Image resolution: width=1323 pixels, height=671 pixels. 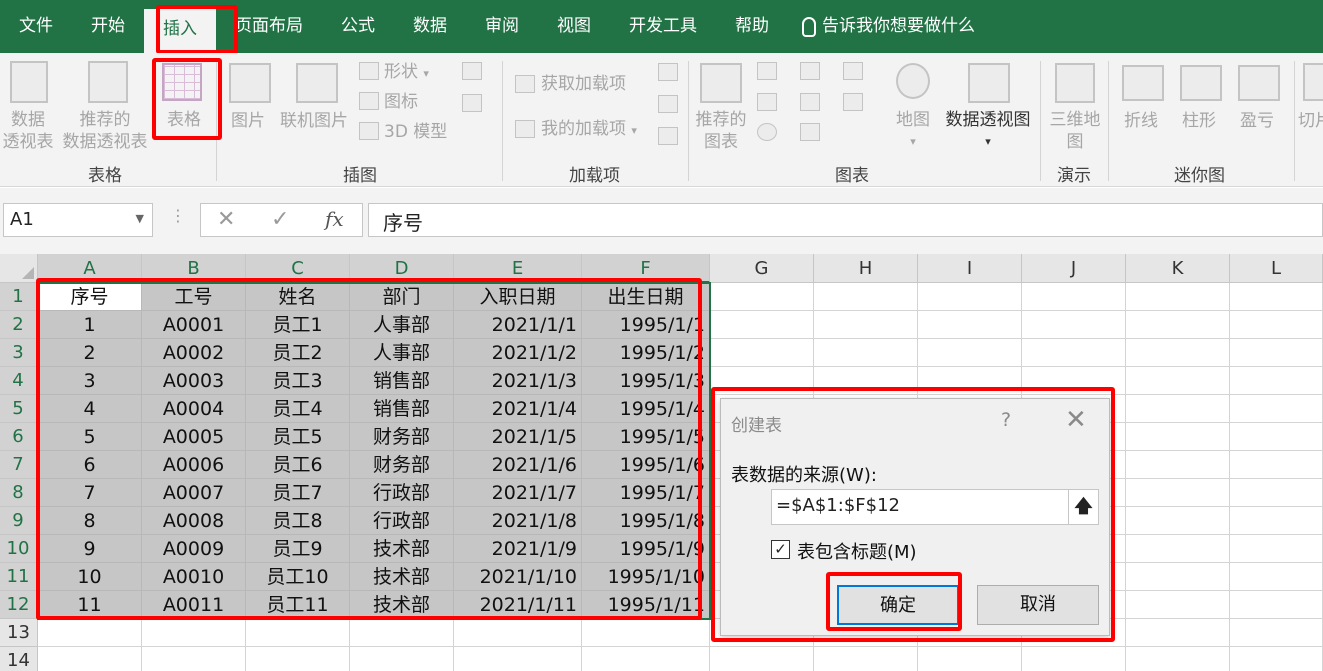 What do you see at coordinates (472, 71) in the screenshot?
I see `smartart-icon` at bounding box center [472, 71].